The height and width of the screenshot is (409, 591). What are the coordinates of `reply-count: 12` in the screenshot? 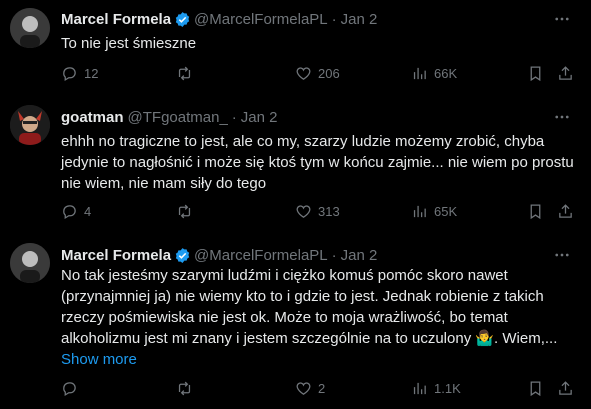 It's located at (91, 73).